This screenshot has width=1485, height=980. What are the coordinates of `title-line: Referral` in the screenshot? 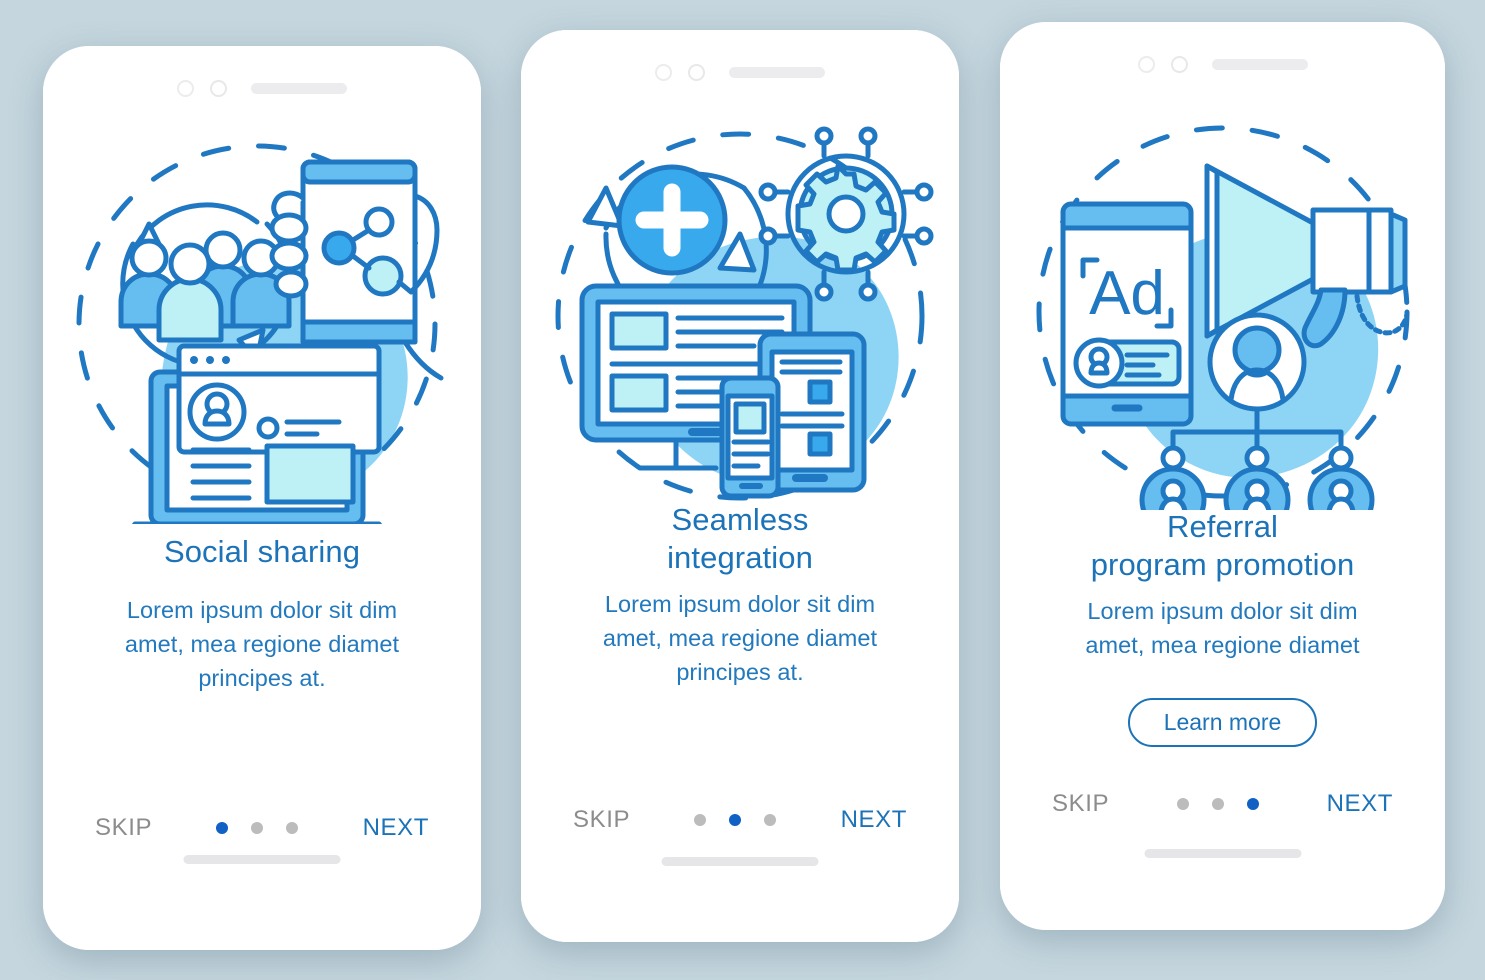 It's located at (1222, 526).